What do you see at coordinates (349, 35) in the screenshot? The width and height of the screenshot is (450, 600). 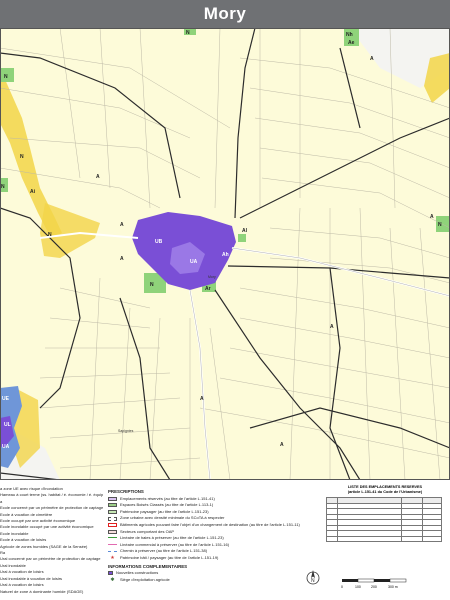 I see `zone-label: Nh` at bounding box center [349, 35].